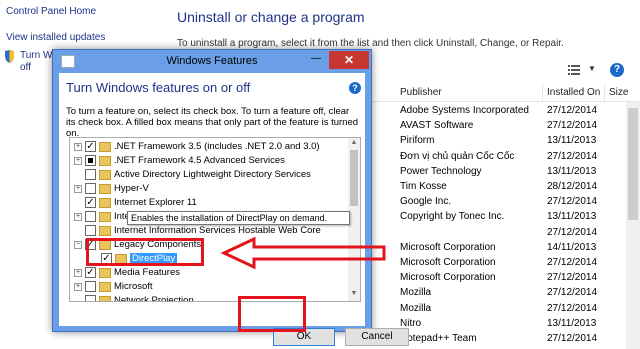 Image resolution: width=640 pixels, height=349 pixels. What do you see at coordinates (212, 61) in the screenshot?
I see `dialog-titlebar: Windows Features — ✕` at bounding box center [212, 61].